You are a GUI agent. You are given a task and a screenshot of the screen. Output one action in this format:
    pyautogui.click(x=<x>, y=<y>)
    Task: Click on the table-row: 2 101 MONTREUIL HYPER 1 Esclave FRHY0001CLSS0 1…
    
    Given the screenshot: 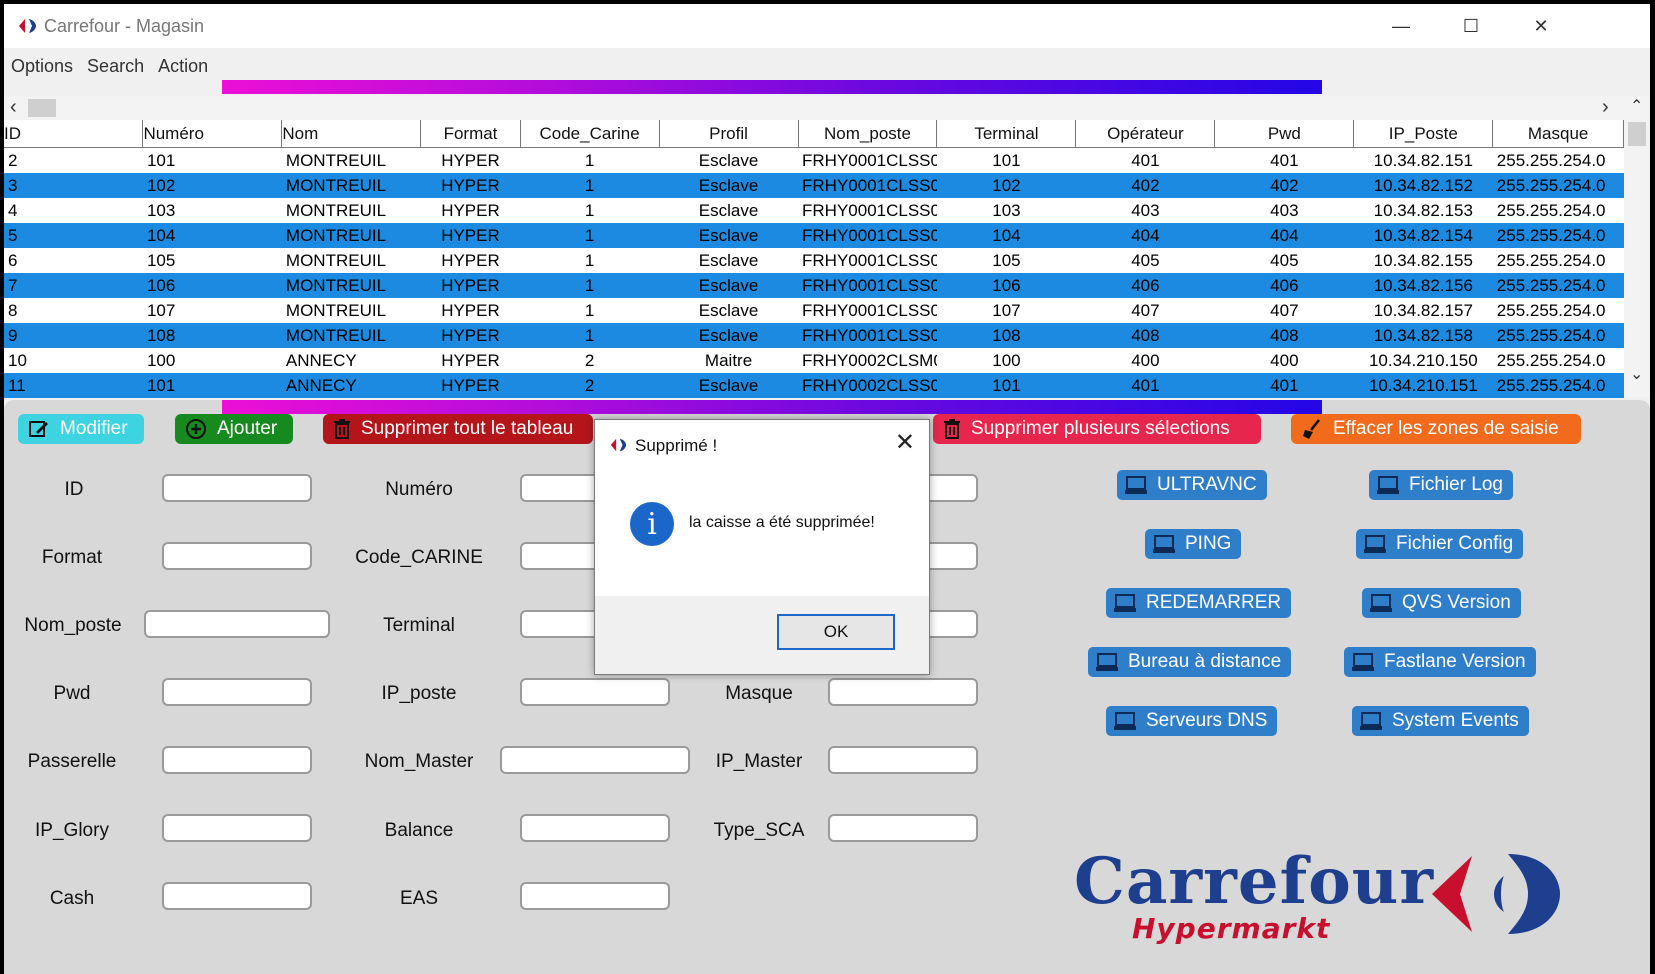 What is the action you would take?
    pyautogui.click(x=814, y=160)
    